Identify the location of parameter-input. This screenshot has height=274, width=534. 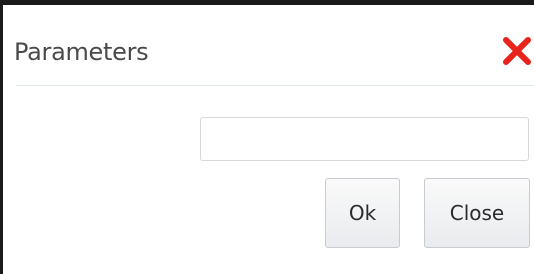
(364, 139).